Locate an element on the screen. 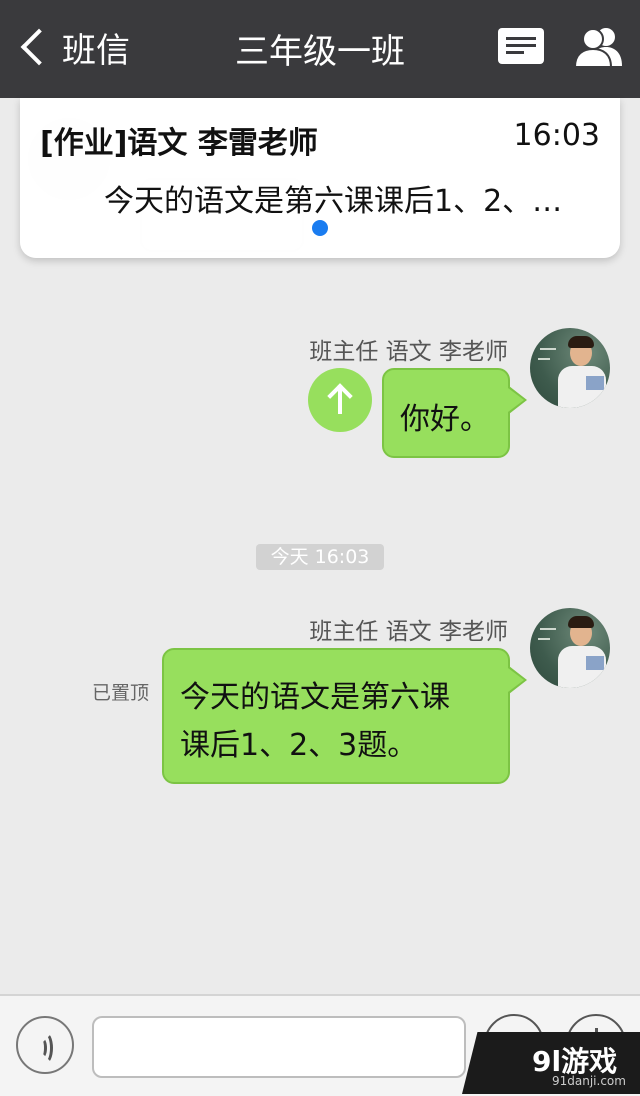  message-text-line: 今天的语文是第六课 is located at coordinates (315, 697).